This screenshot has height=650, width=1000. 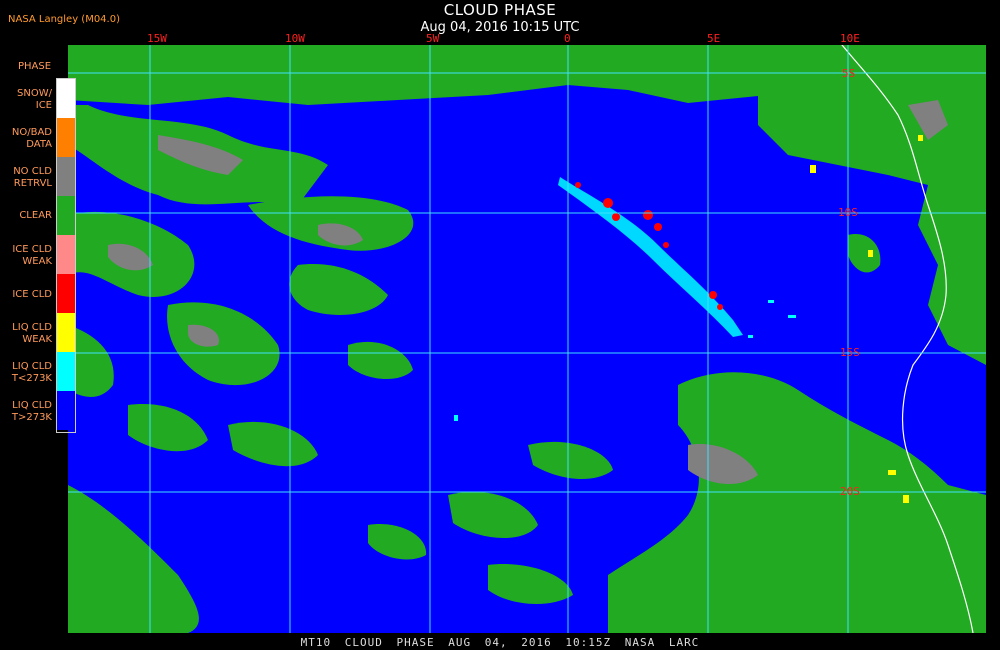 I want to click on lon-label-15w: 15W, so click(x=157, y=38).